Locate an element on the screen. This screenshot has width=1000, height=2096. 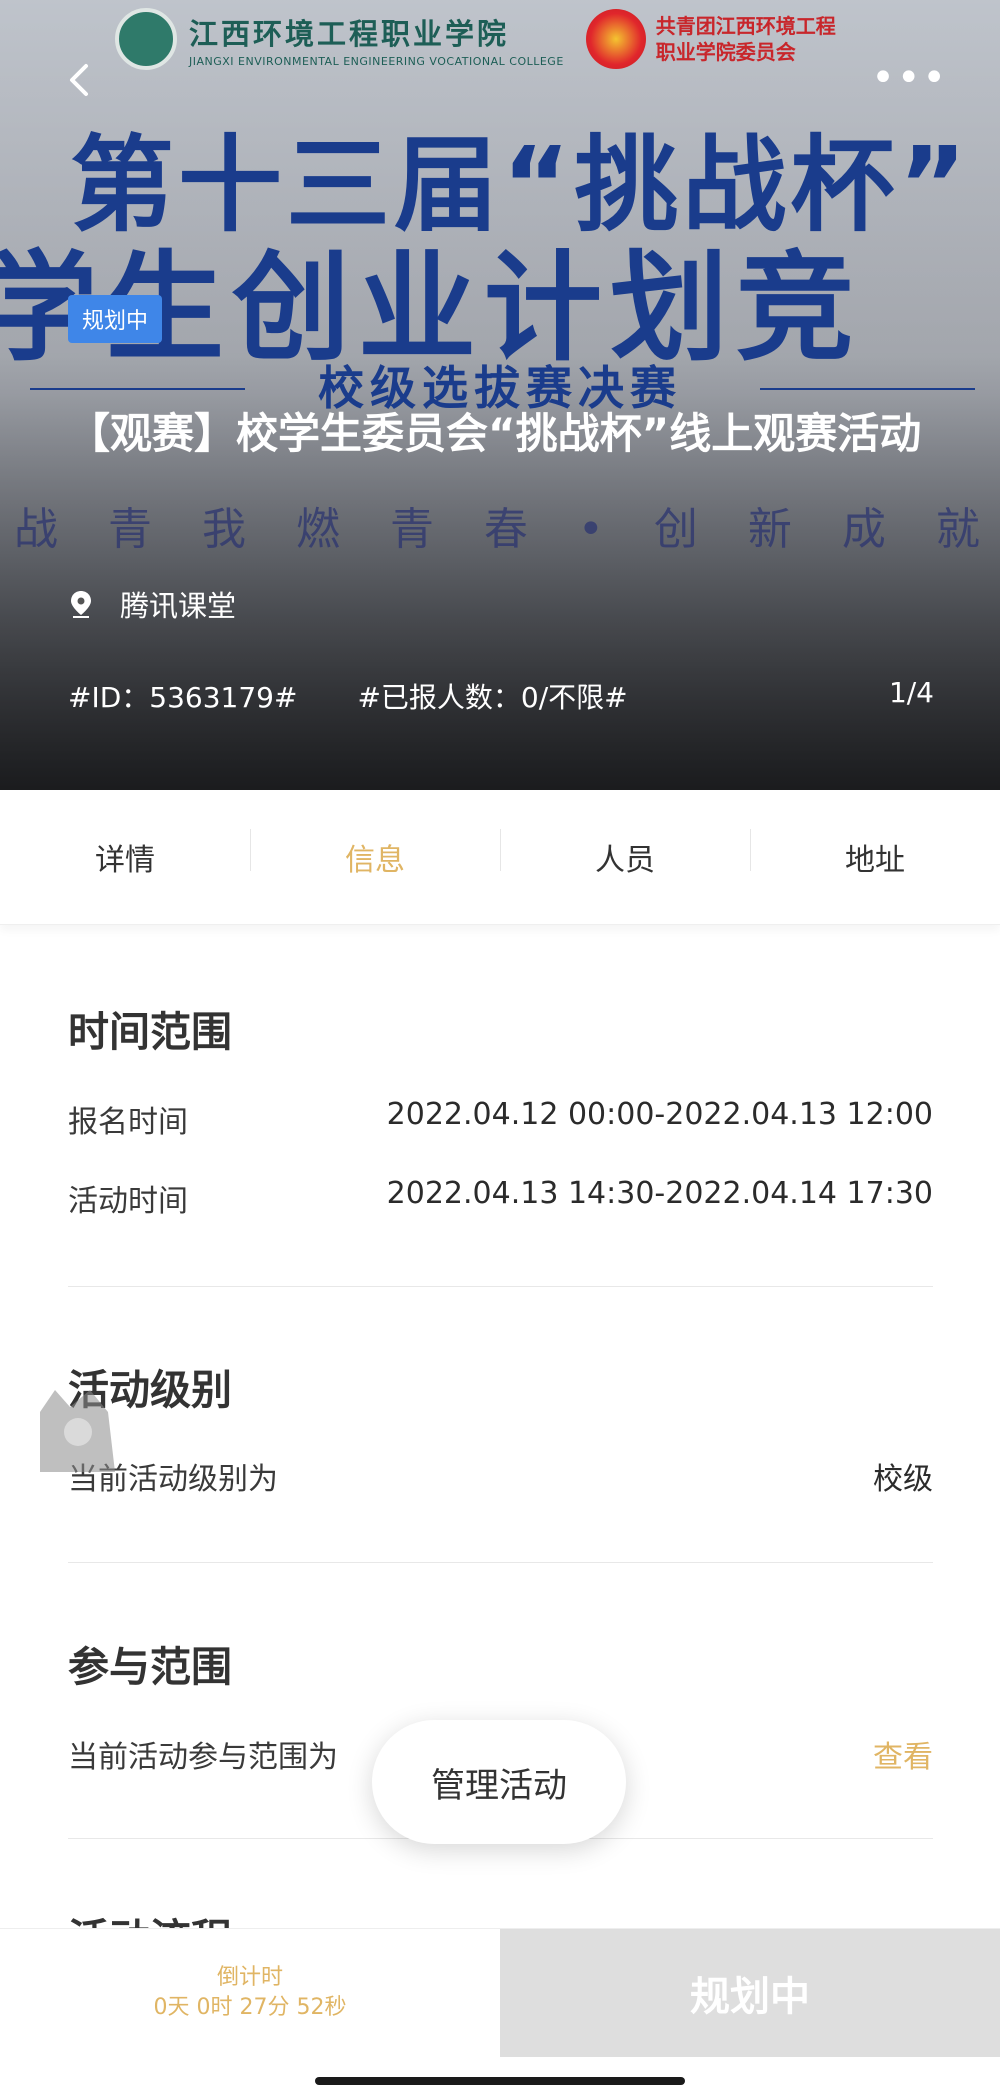
countdown-label: 倒计时 is located at coordinates (249, 1977).